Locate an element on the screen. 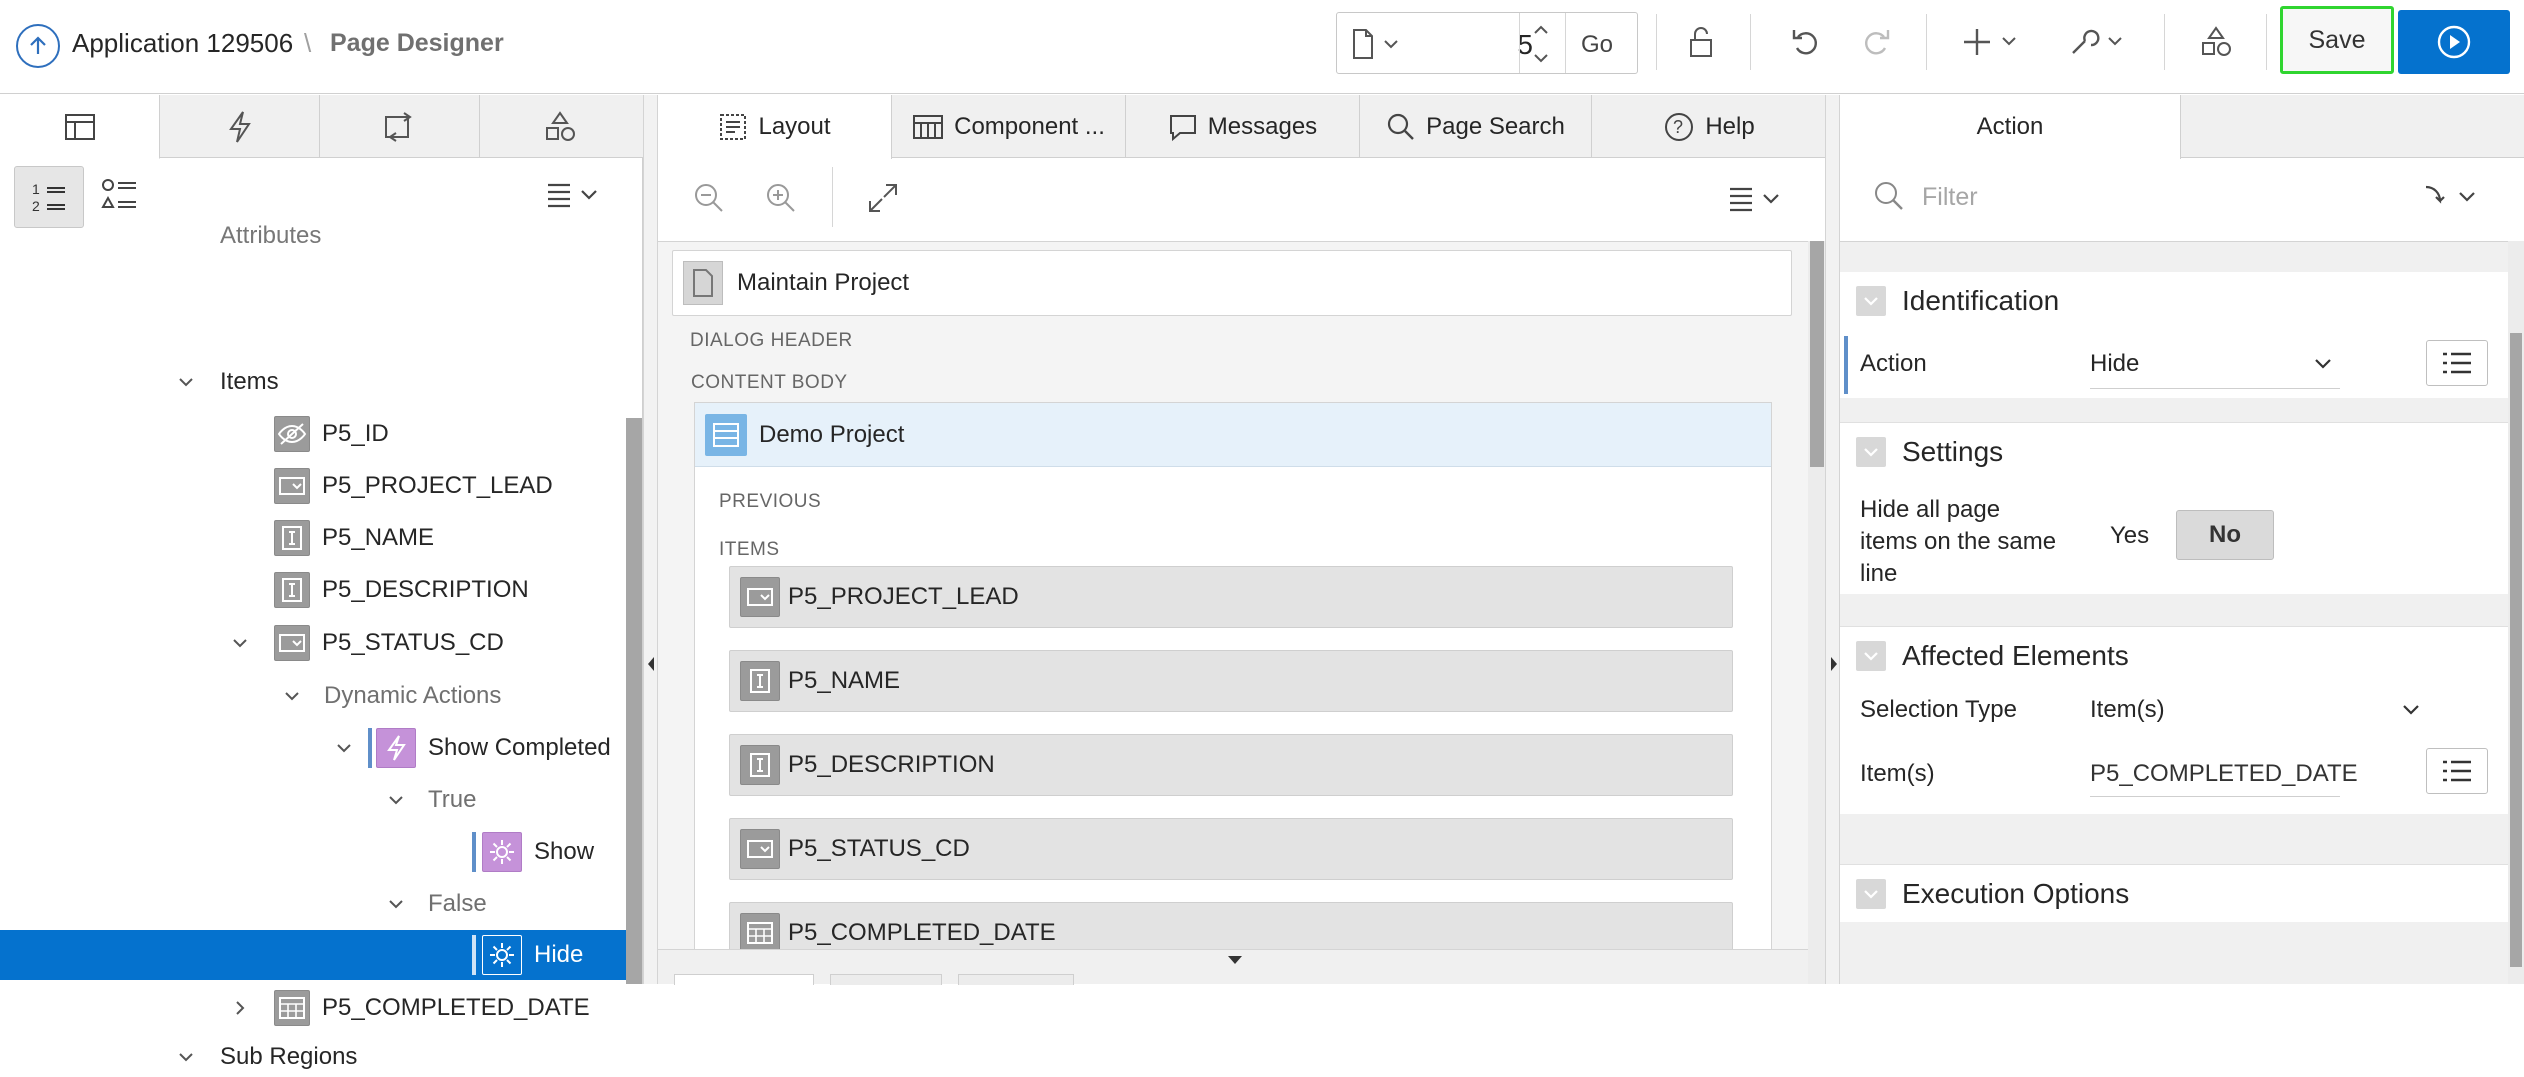 Image resolution: width=2524 pixels, height=1077 pixels. tree-node-hide-action: Hide is located at coordinates (527, 955).